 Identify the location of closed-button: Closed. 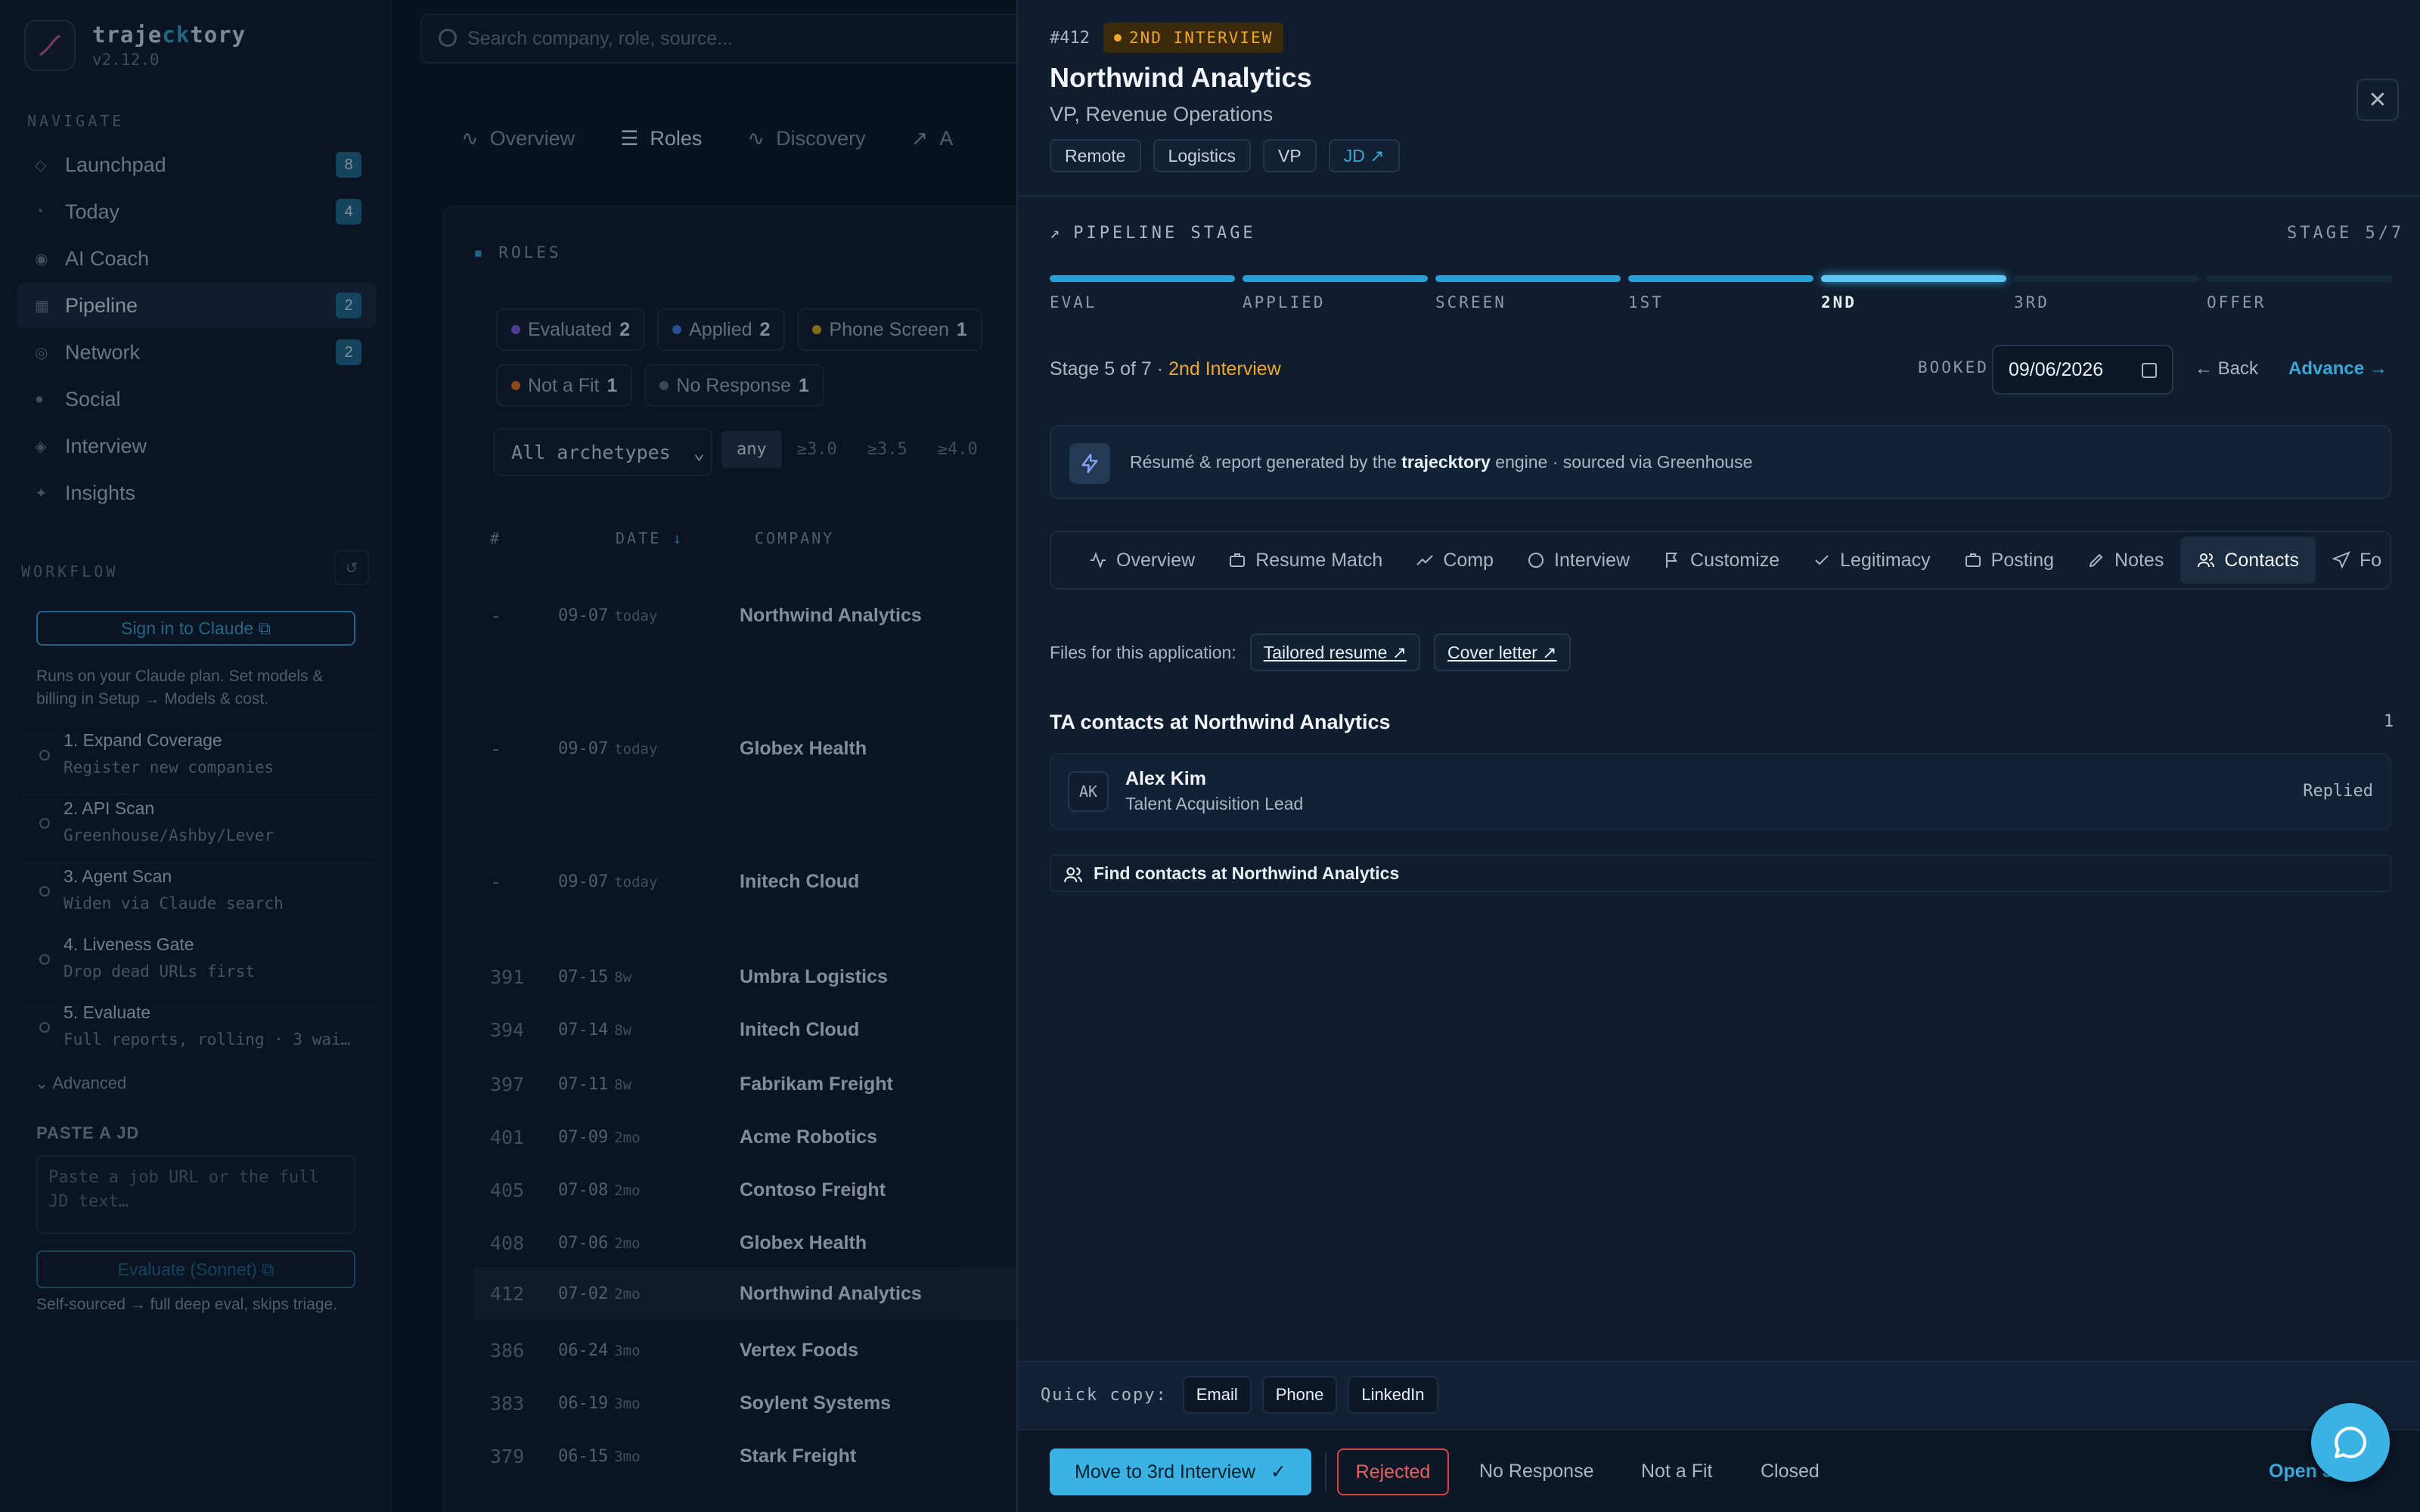
(1790, 1472).